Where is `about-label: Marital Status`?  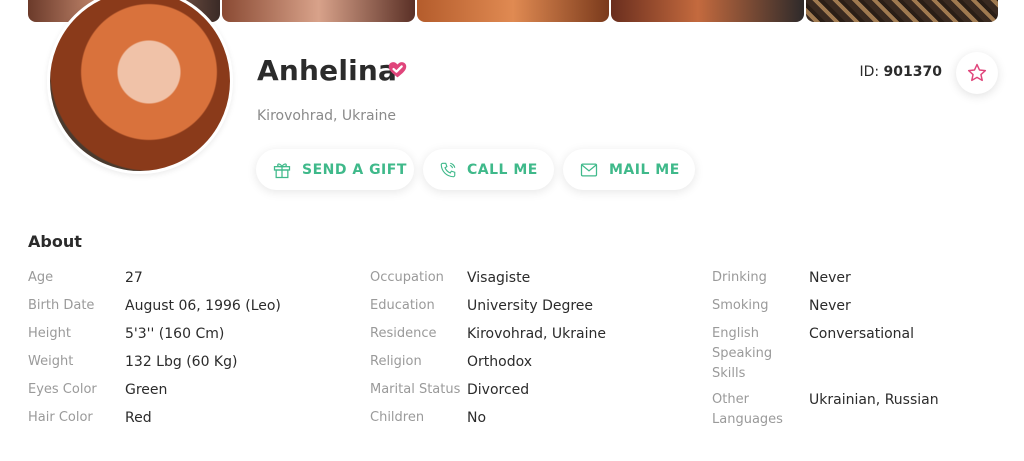
about-label: Marital Status is located at coordinates (415, 389).